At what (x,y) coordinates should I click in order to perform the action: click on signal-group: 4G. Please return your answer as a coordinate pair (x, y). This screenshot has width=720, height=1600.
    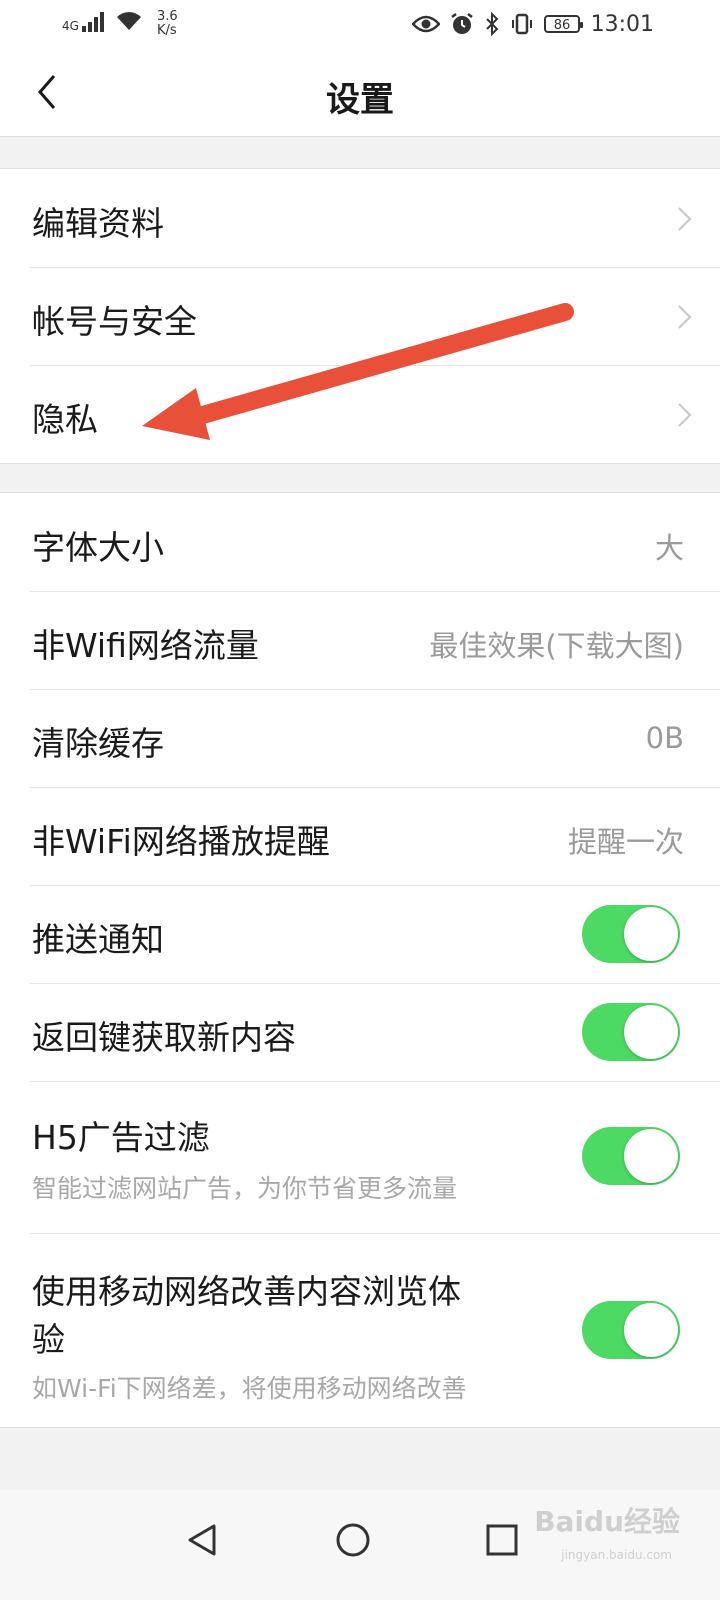
    Looking at the image, I should click on (102, 21).